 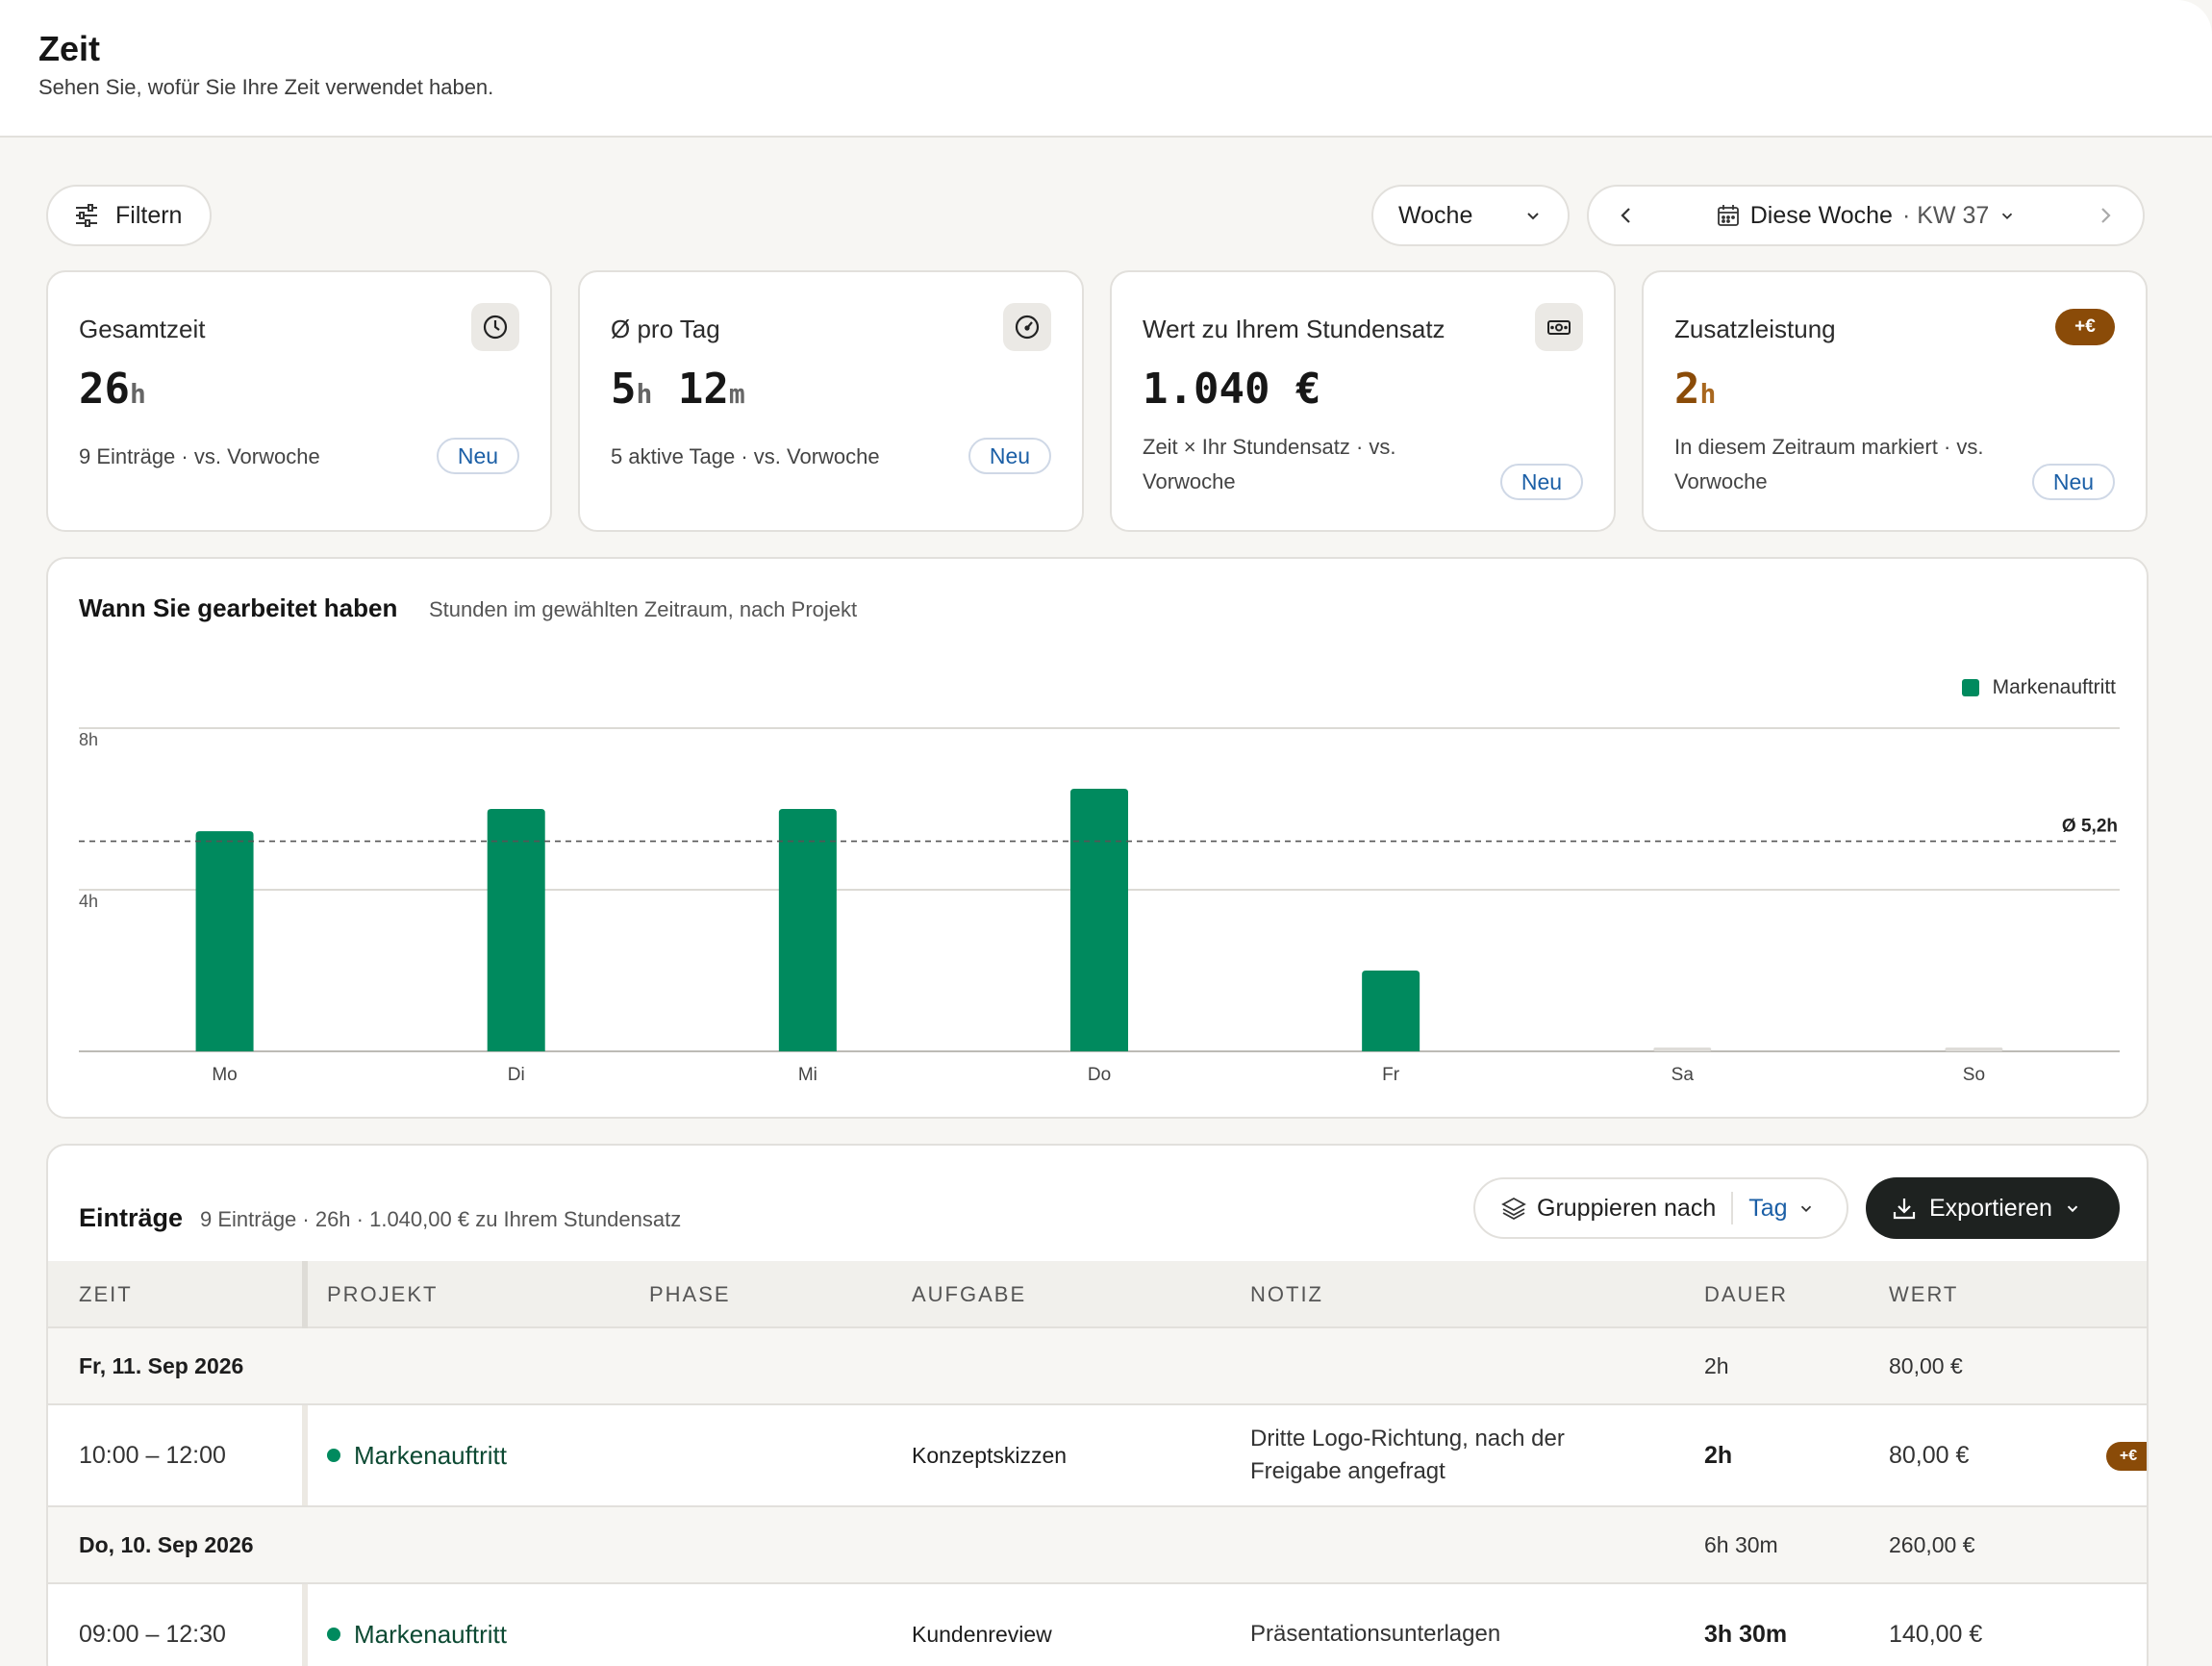 I want to click on column-header-duration: DAUER, so click(x=1746, y=1294).